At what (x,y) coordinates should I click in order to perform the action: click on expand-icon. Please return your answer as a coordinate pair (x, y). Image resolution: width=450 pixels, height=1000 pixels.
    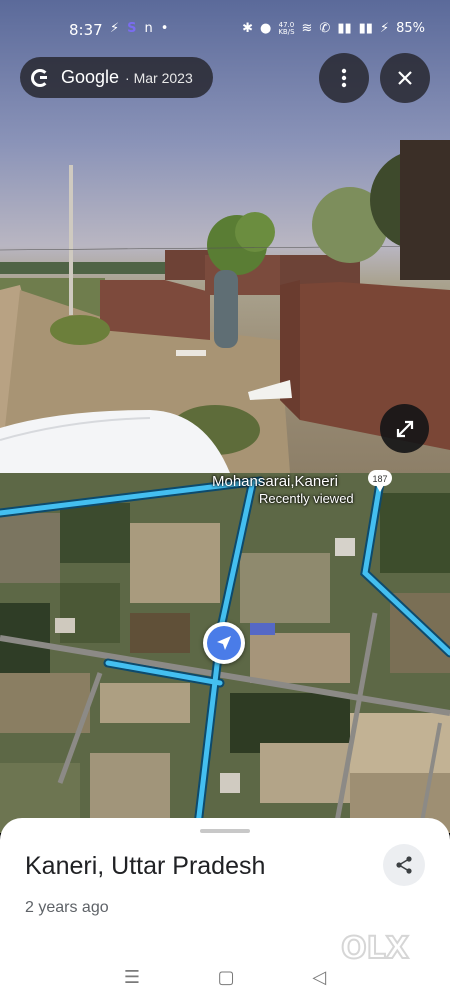
    Looking at the image, I should click on (404, 428).